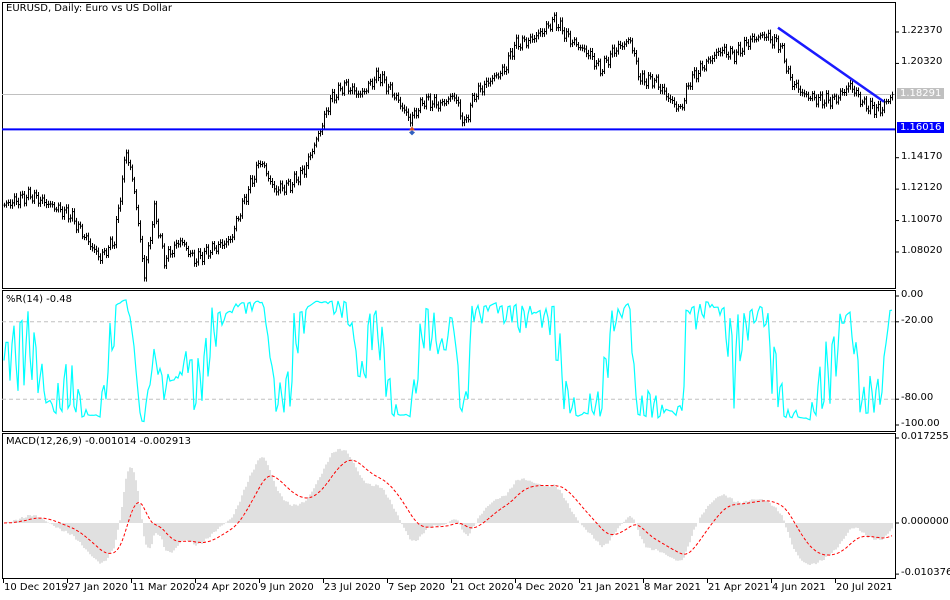 This screenshot has height=600, width=950. I want to click on wpr-title: %R(14) -0.48, so click(39, 299).